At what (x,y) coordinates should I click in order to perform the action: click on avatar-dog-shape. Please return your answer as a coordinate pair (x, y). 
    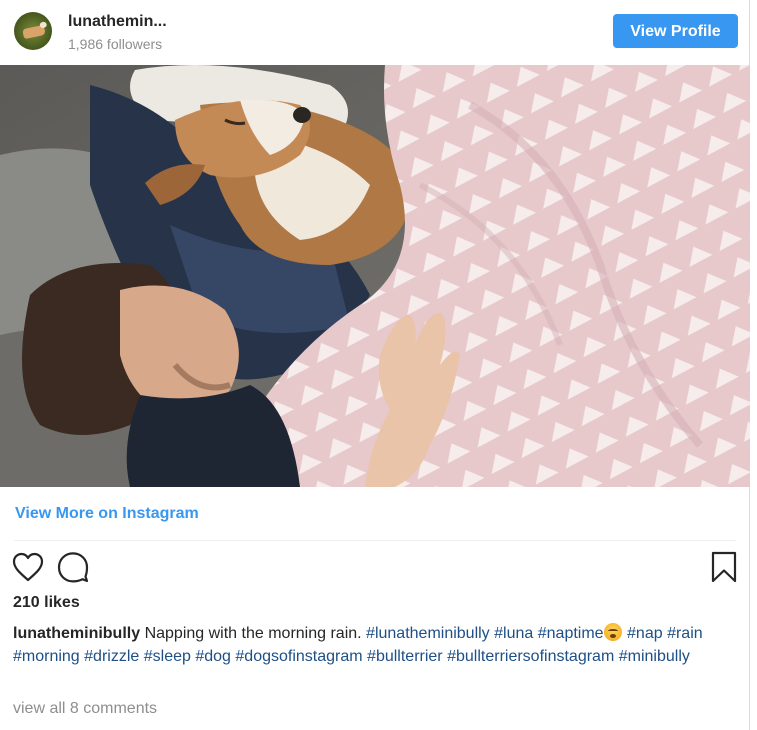
    Looking at the image, I should click on (34, 32).